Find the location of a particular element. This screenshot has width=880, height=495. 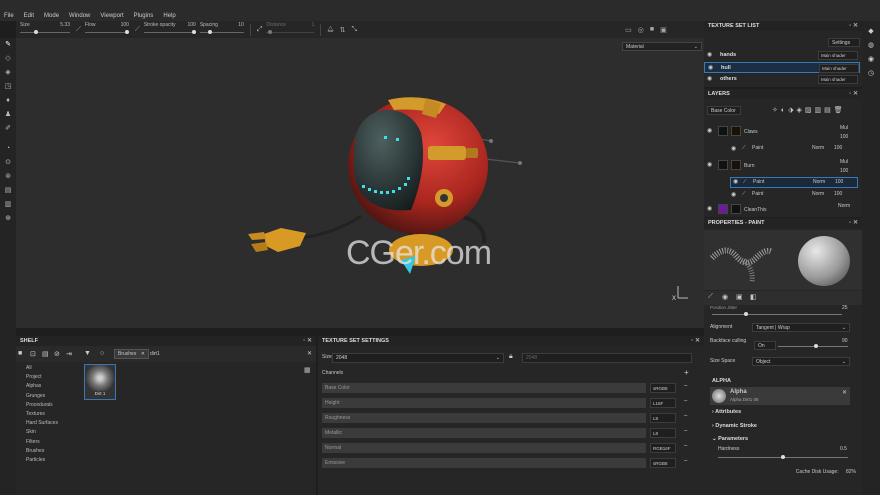

category-procedurals: Procedurals is located at coordinates (55, 405).